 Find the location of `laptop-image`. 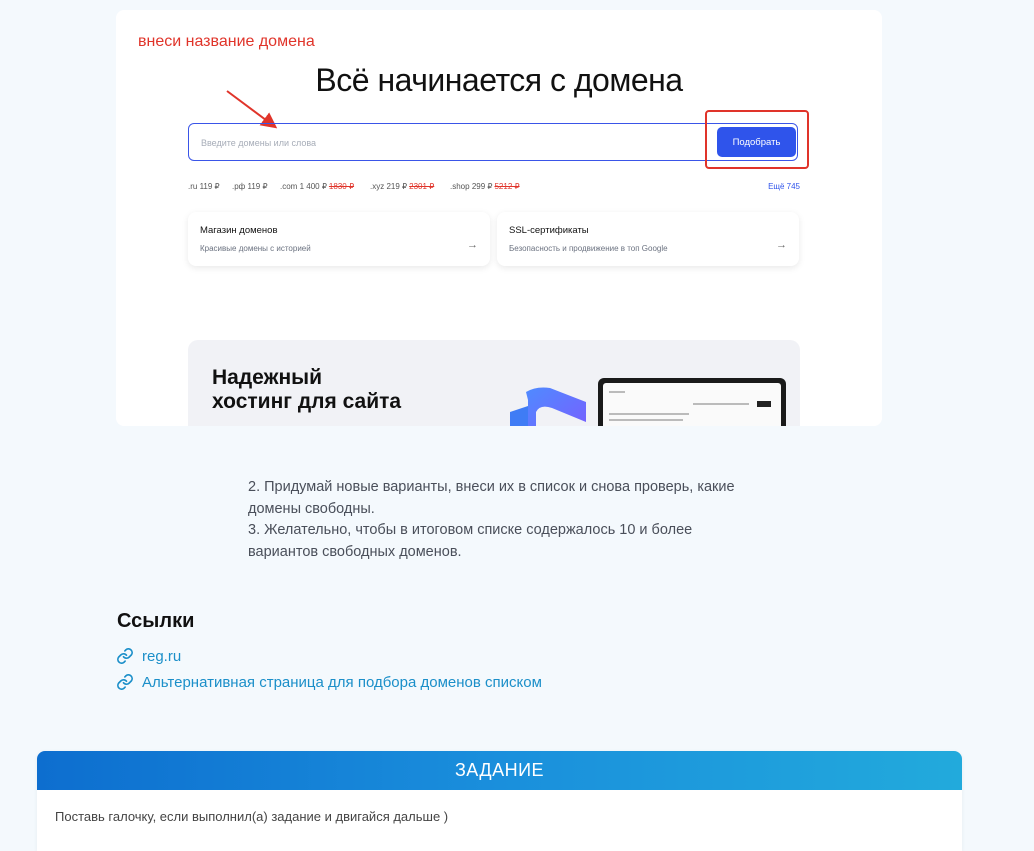

laptop-image is located at coordinates (692, 402).